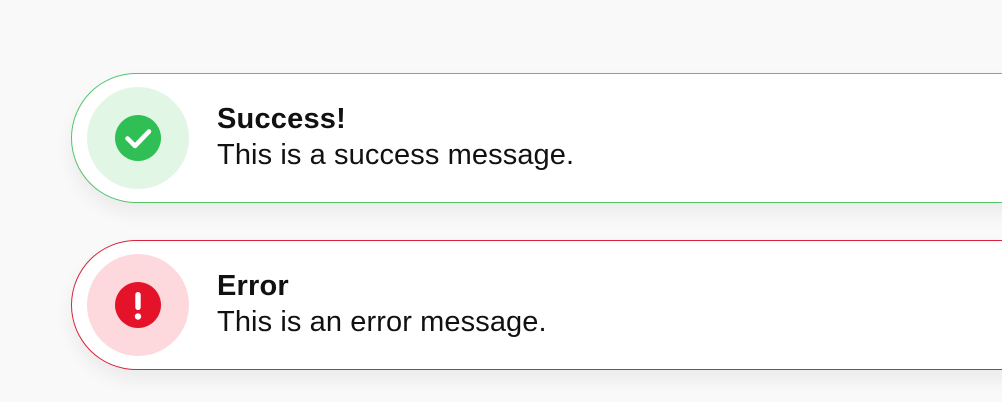  I want to click on exclamation-circle-icon, so click(138, 305).